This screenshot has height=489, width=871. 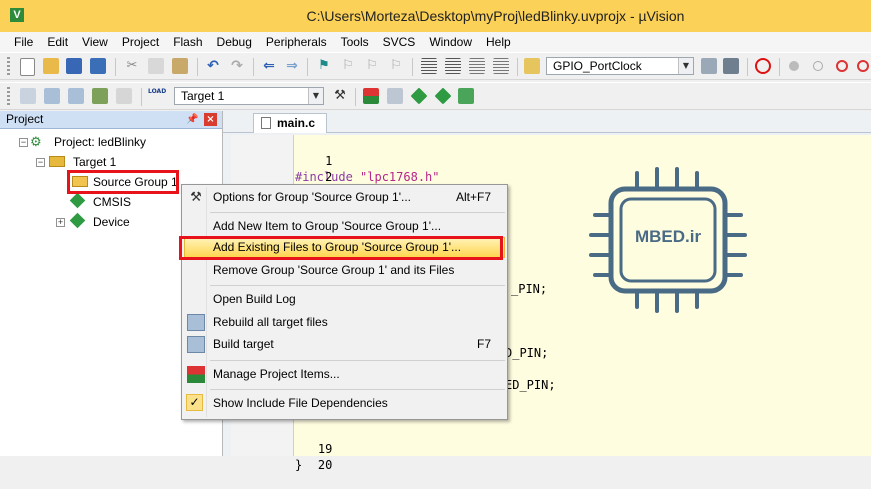 What do you see at coordinates (483, 344) in the screenshot?
I see `shortcut-label: F7` at bounding box center [483, 344].